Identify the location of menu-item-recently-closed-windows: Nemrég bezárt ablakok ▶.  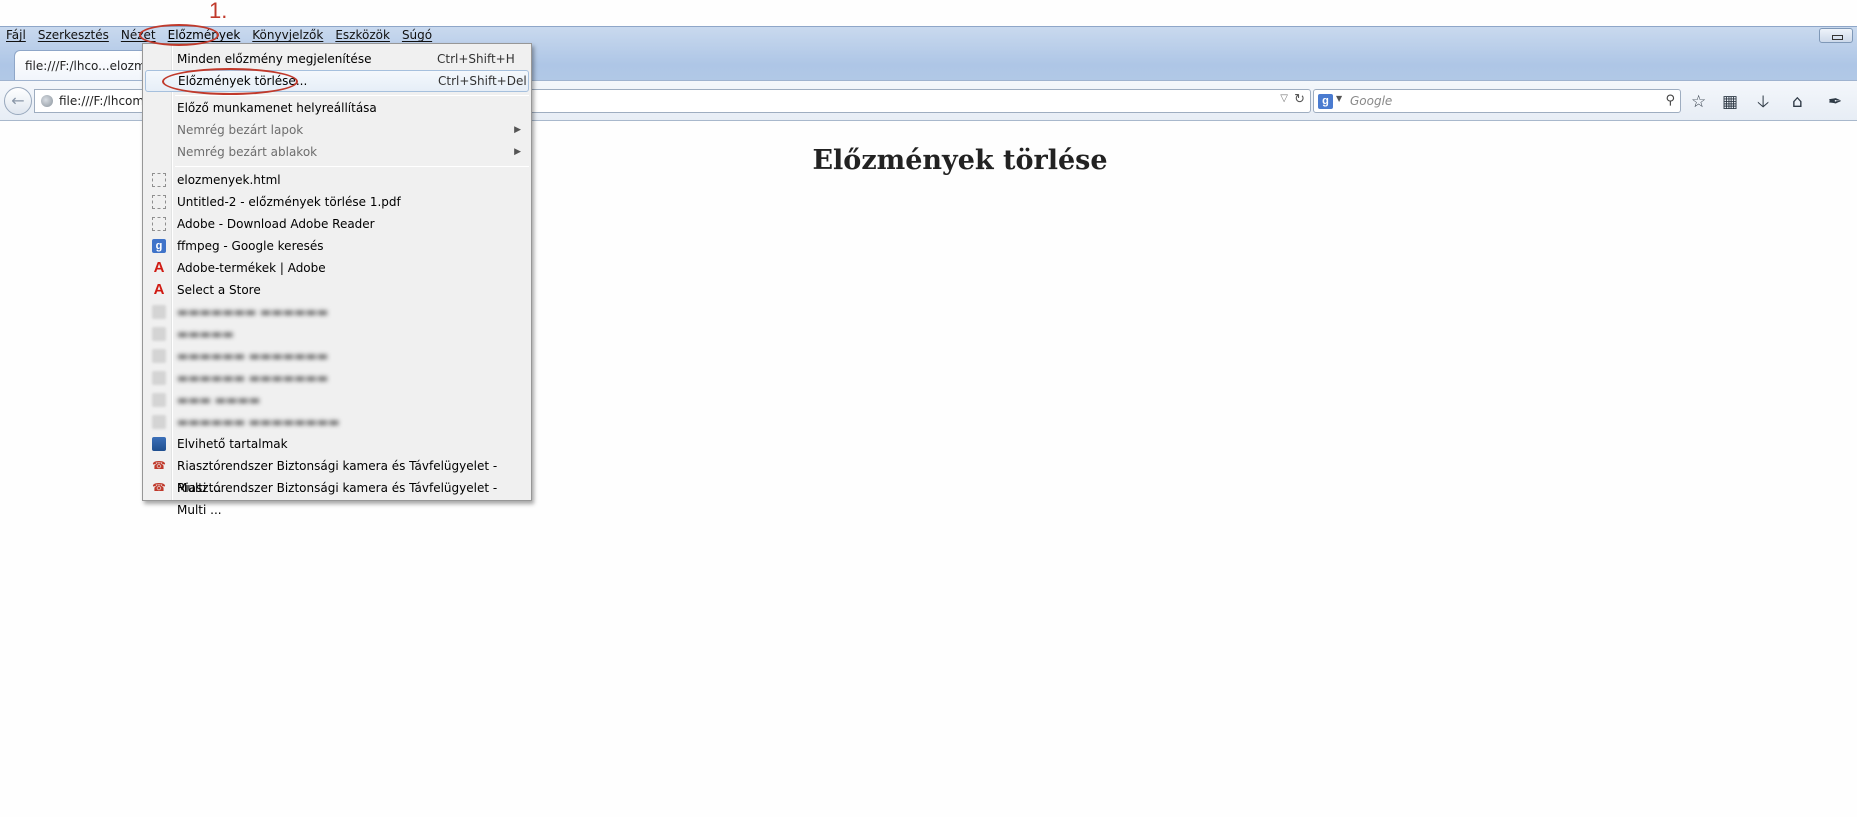
(337, 152).